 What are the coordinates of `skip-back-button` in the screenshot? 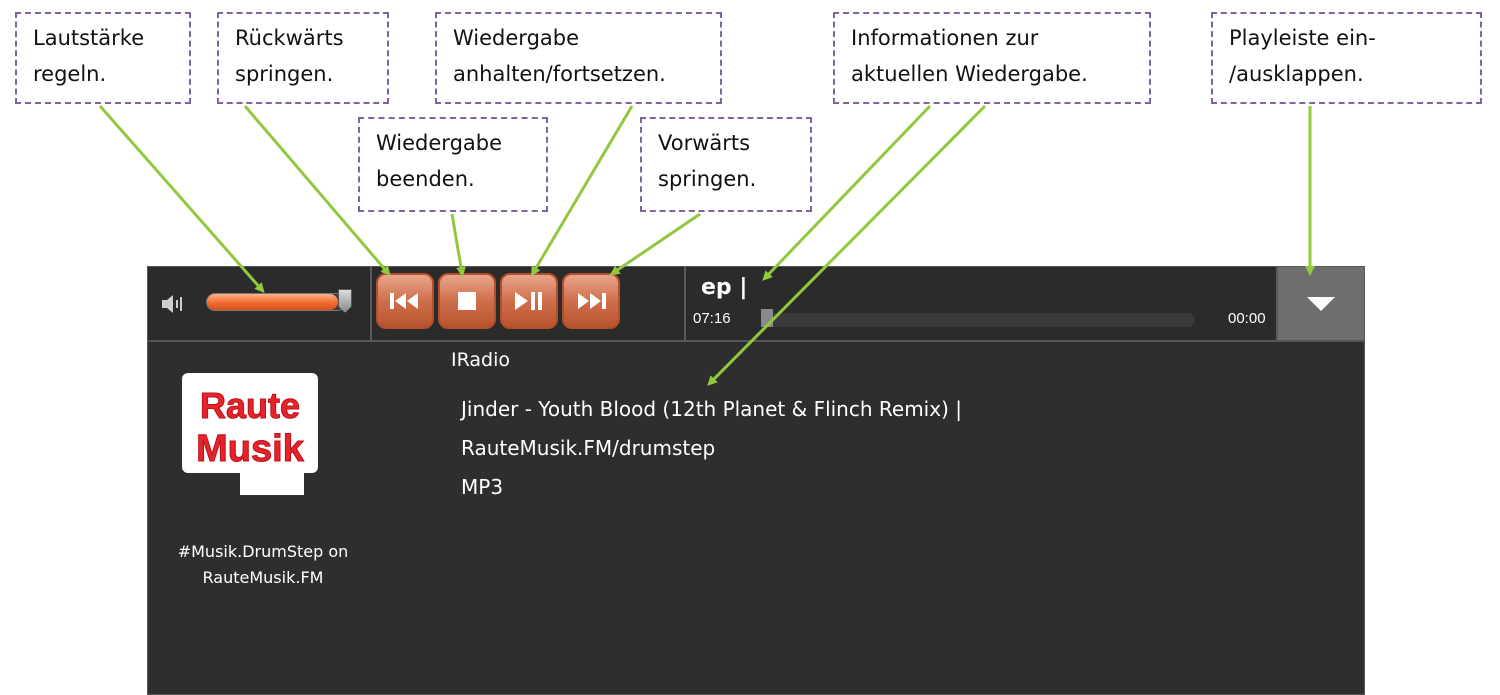 It's located at (405, 301).